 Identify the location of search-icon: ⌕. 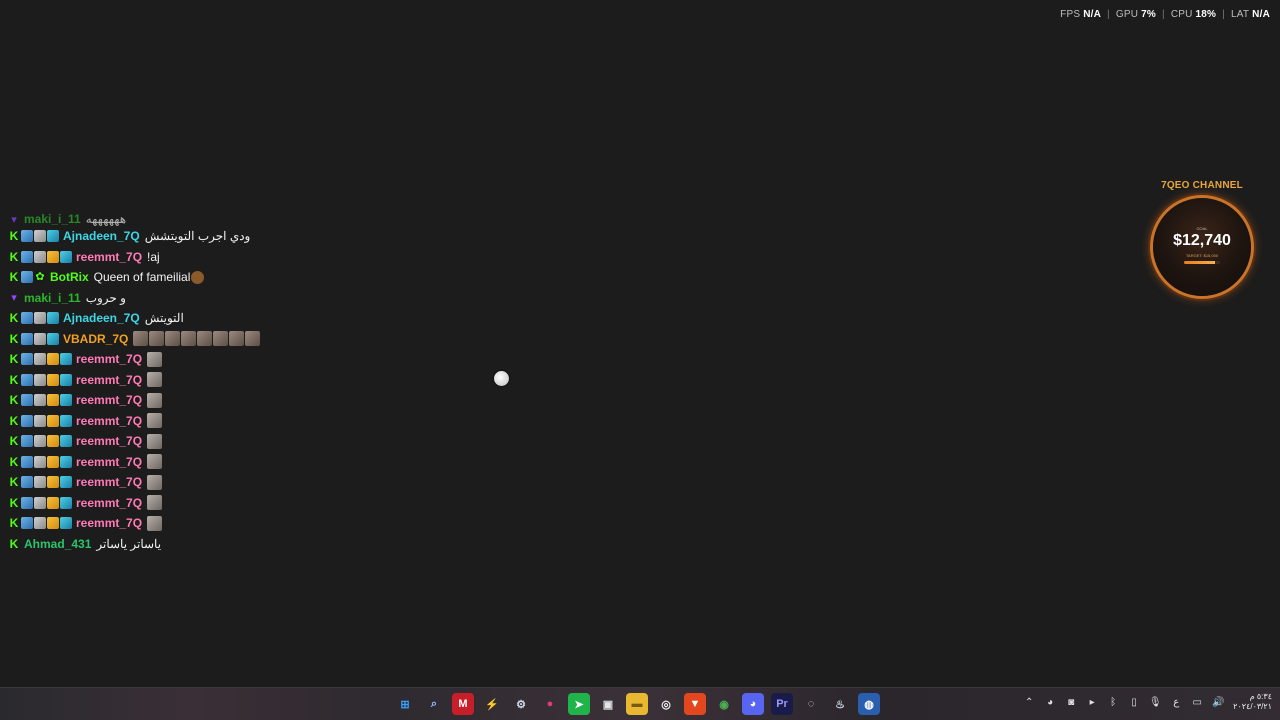
(434, 704).